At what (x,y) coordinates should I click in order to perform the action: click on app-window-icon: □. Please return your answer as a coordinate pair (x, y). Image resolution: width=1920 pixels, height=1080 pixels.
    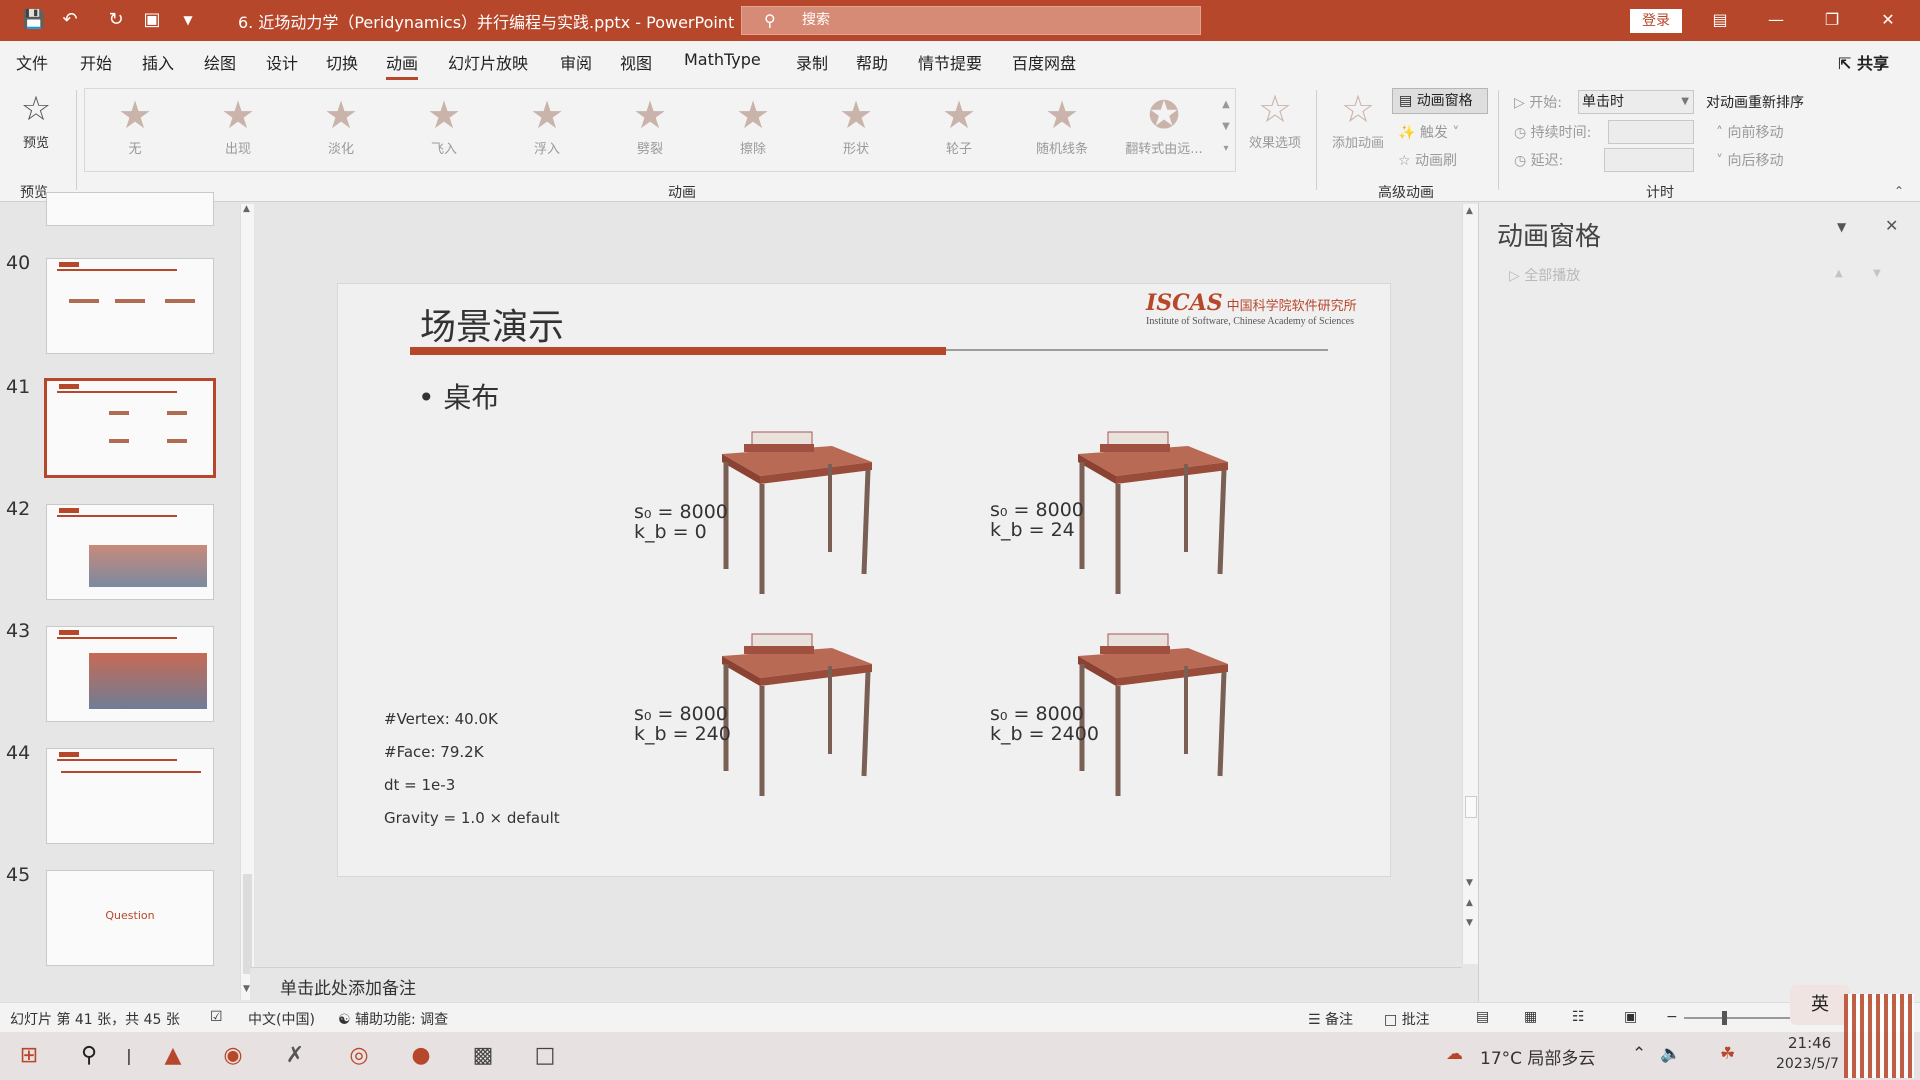
    Looking at the image, I should click on (545, 1056).